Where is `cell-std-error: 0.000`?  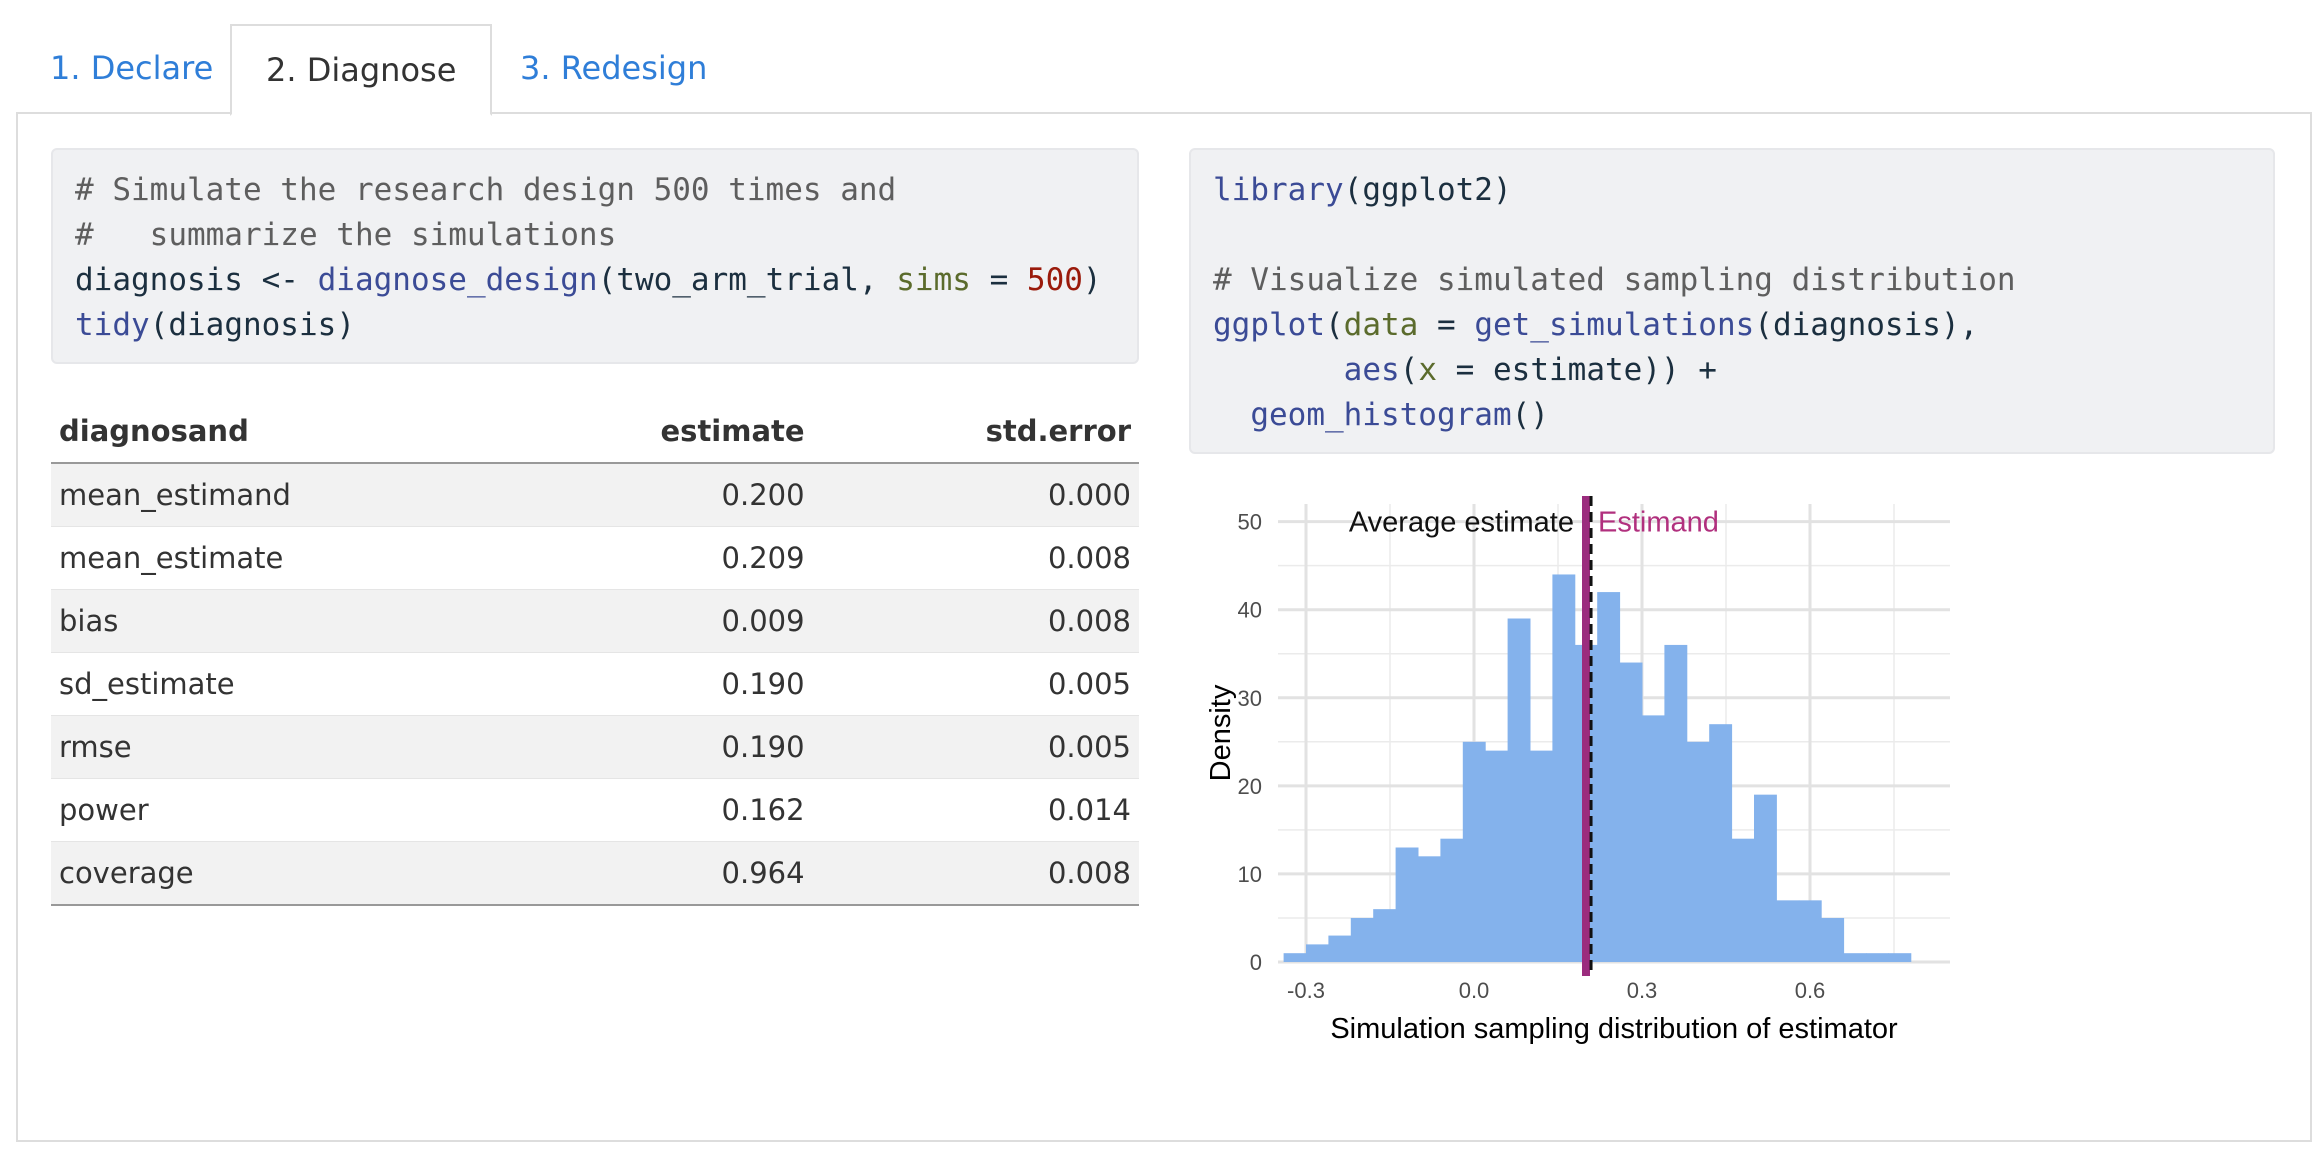
cell-std-error: 0.000 is located at coordinates (975, 494).